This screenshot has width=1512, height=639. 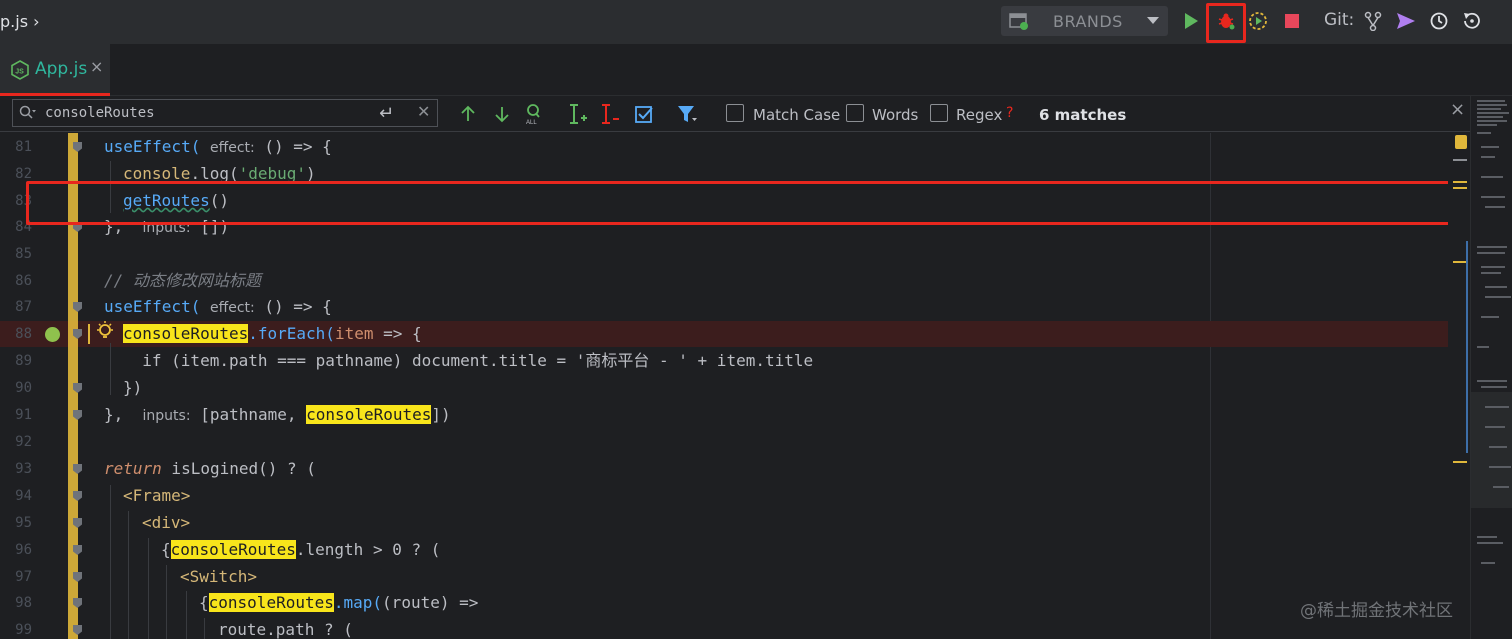 I want to click on analysis-status-icon, so click(x=1461, y=142).